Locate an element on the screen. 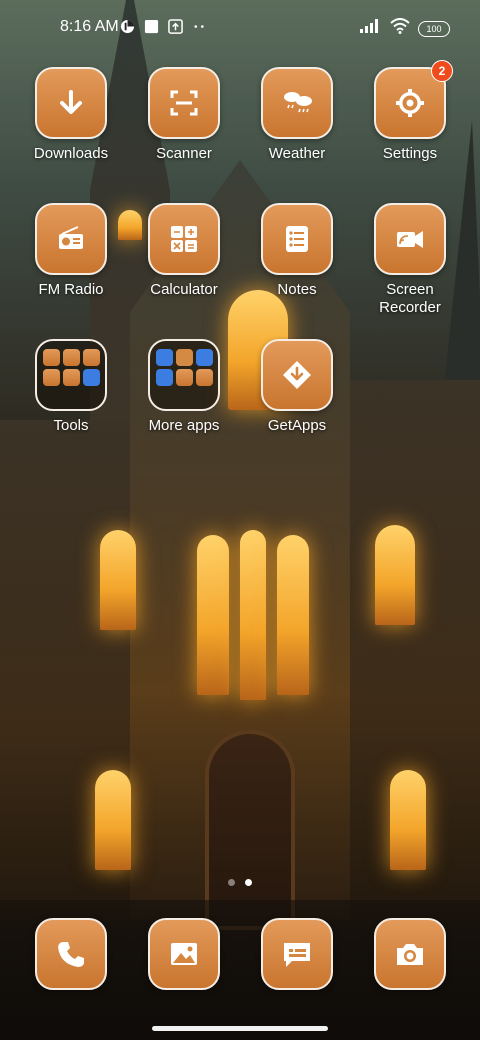  app-label: More apps is located at coordinates (184, 425).